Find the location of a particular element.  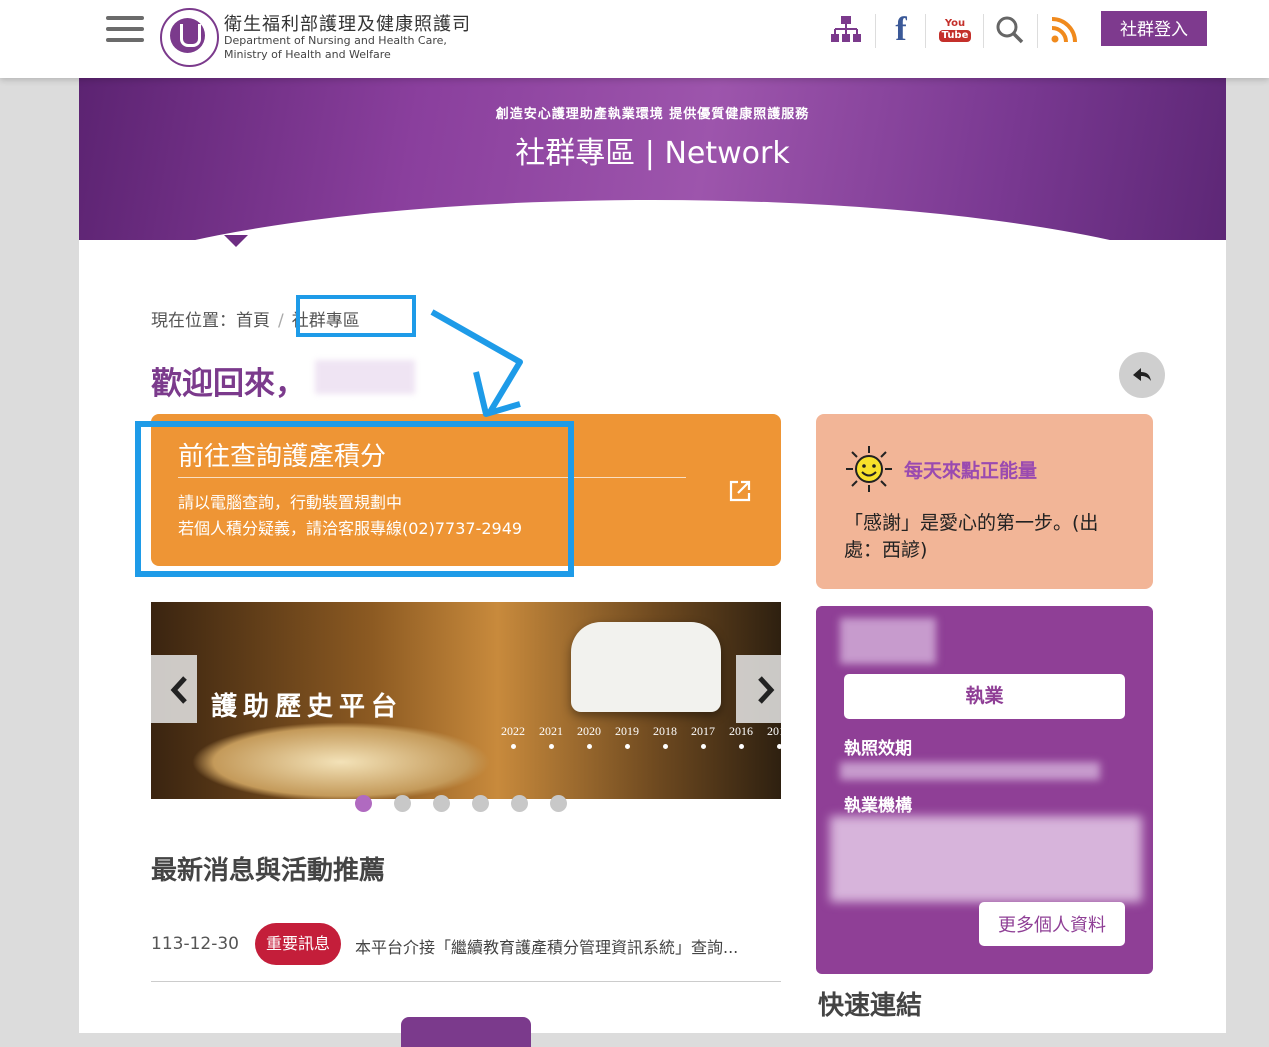

profile-card: 執業 執照效期 執業機構 更多個人資料 is located at coordinates (984, 790).